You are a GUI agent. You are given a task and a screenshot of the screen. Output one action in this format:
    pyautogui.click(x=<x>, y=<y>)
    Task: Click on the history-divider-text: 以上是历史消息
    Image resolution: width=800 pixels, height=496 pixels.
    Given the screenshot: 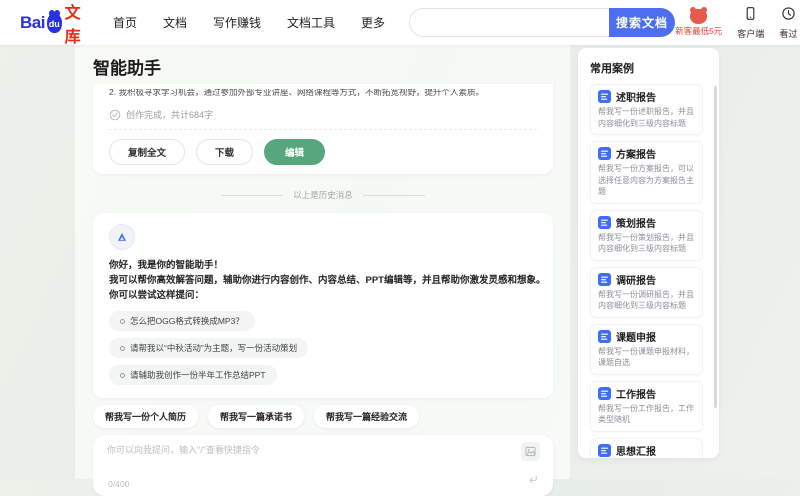 What is the action you would take?
    pyautogui.click(x=323, y=195)
    